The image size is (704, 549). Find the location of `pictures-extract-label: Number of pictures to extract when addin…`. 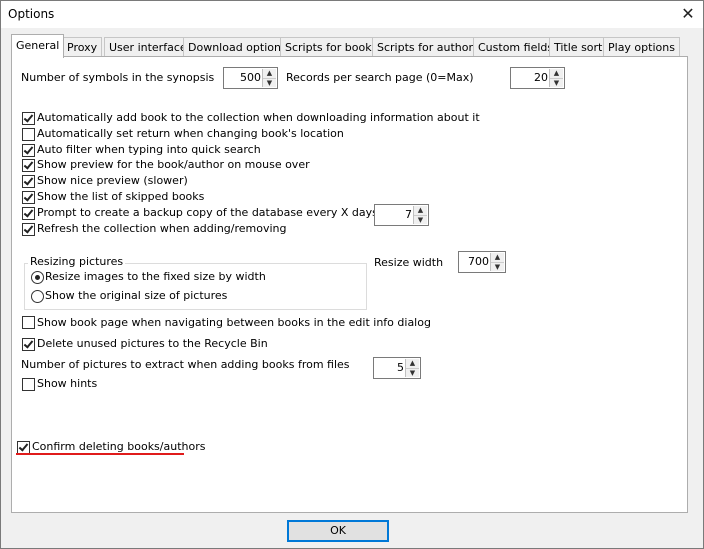

pictures-extract-label: Number of pictures to extract when addin… is located at coordinates (185, 364).